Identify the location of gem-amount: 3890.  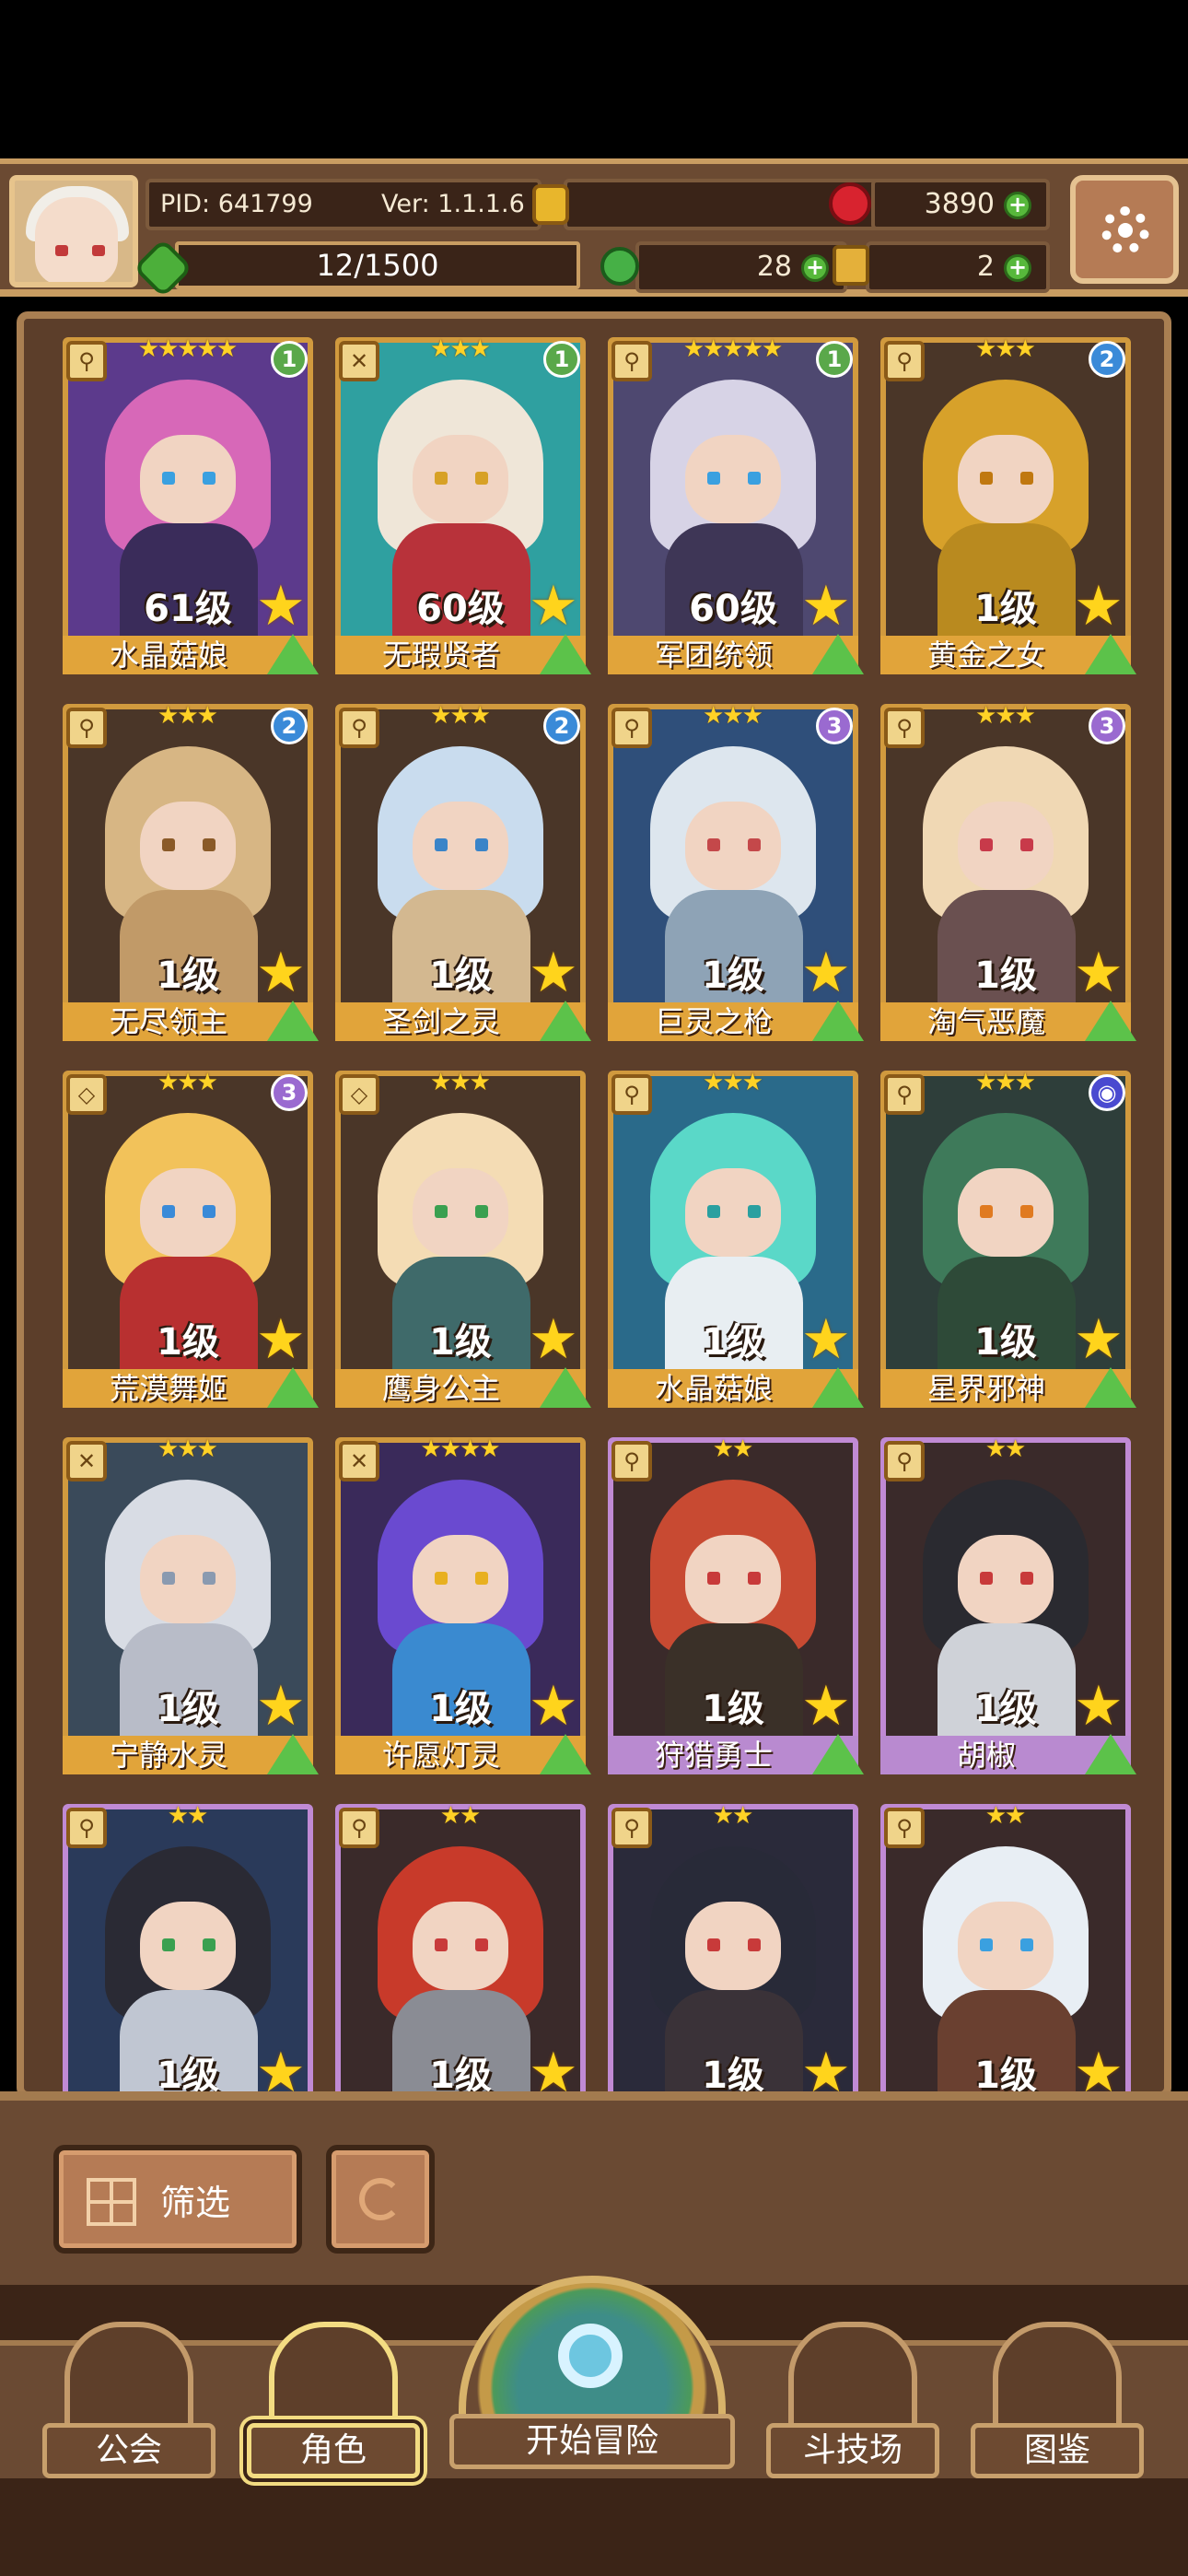
(959, 204).